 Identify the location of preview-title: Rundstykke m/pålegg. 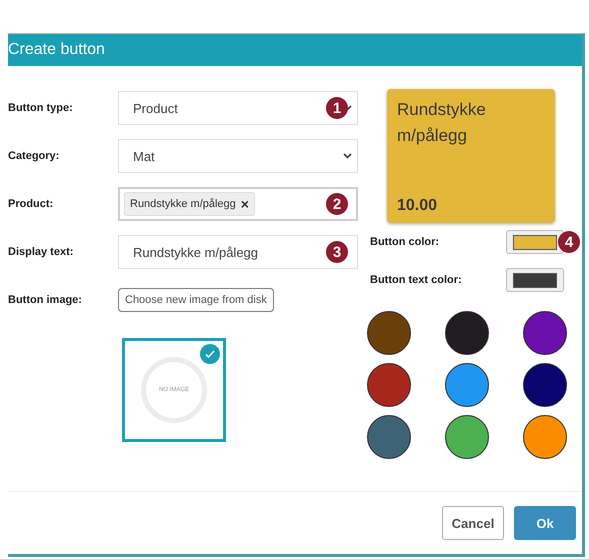
(442, 122).